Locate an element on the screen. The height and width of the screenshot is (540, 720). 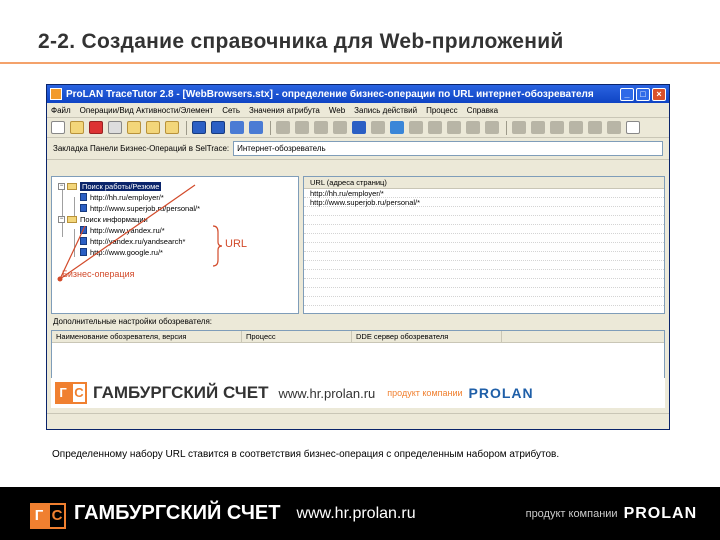
tree-item: http://www.yandex.ru/* is located at coordinates (122, 230).